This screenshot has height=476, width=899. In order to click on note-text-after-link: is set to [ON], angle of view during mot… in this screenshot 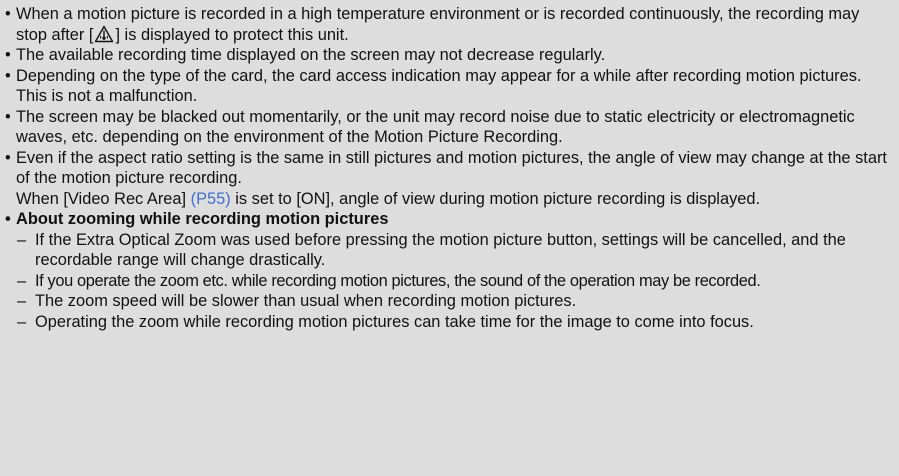, I will do `click(495, 198)`.